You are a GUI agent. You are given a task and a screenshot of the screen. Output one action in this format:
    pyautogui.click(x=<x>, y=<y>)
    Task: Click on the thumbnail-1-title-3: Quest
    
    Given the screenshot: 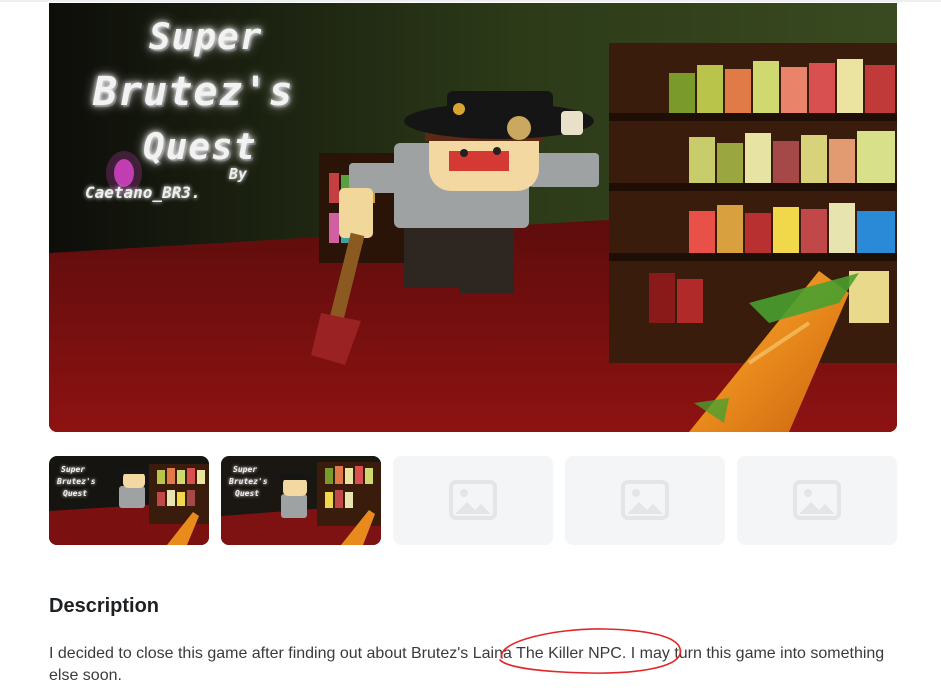 What is the action you would take?
    pyautogui.click(x=75, y=493)
    